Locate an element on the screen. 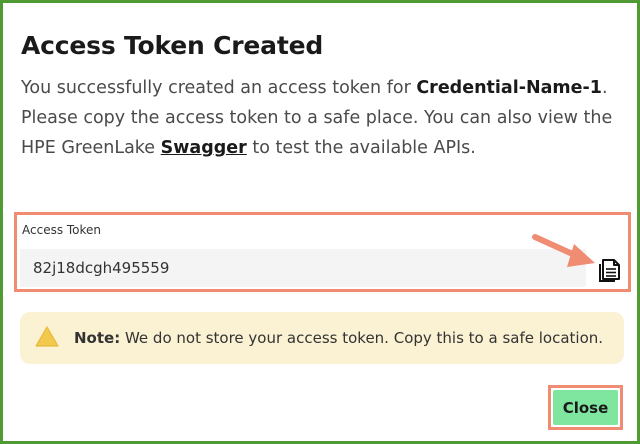  access-token-input is located at coordinates (303, 268).